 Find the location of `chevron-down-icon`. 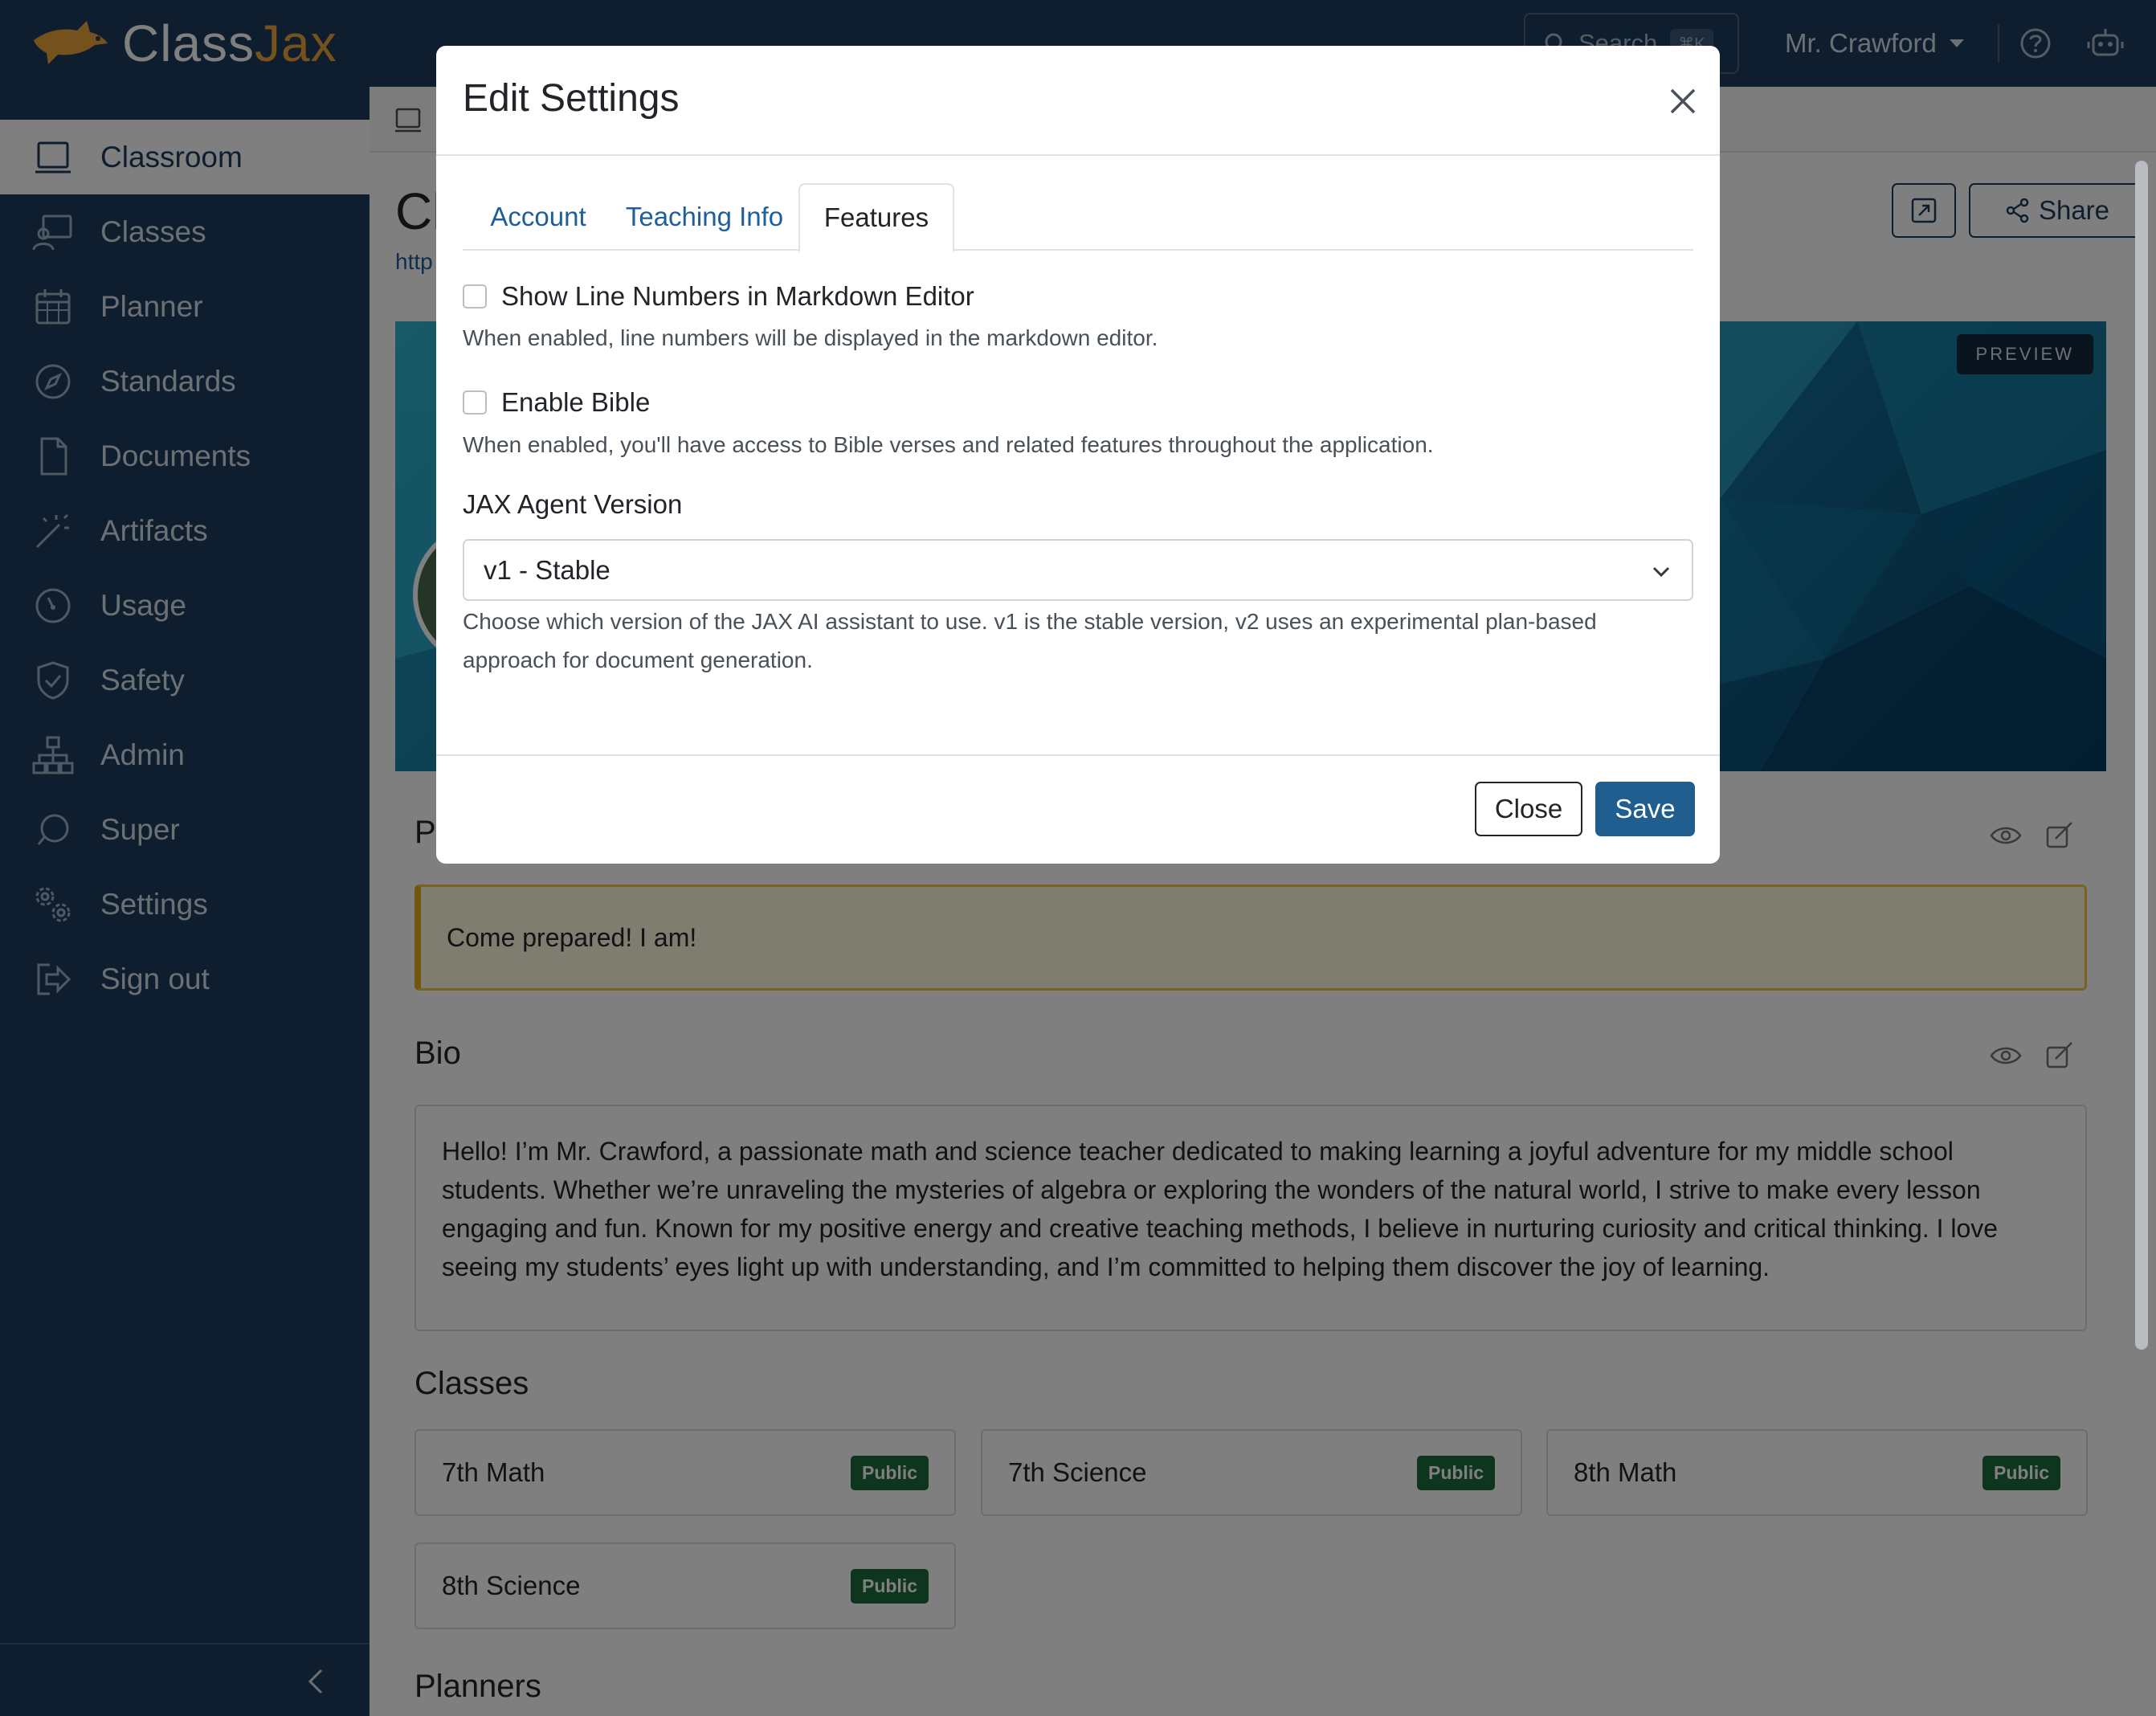

chevron-down-icon is located at coordinates (1661, 572).